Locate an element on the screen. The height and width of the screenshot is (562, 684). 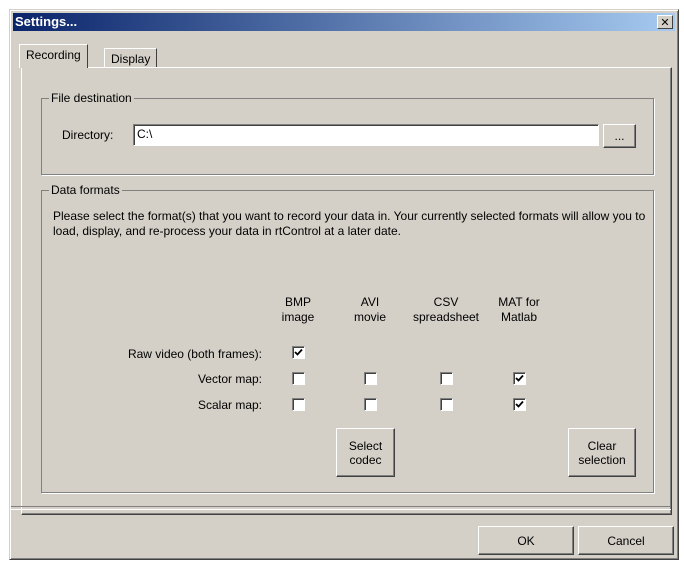
row-label-vector-map: Vector map: is located at coordinates (229, 379).